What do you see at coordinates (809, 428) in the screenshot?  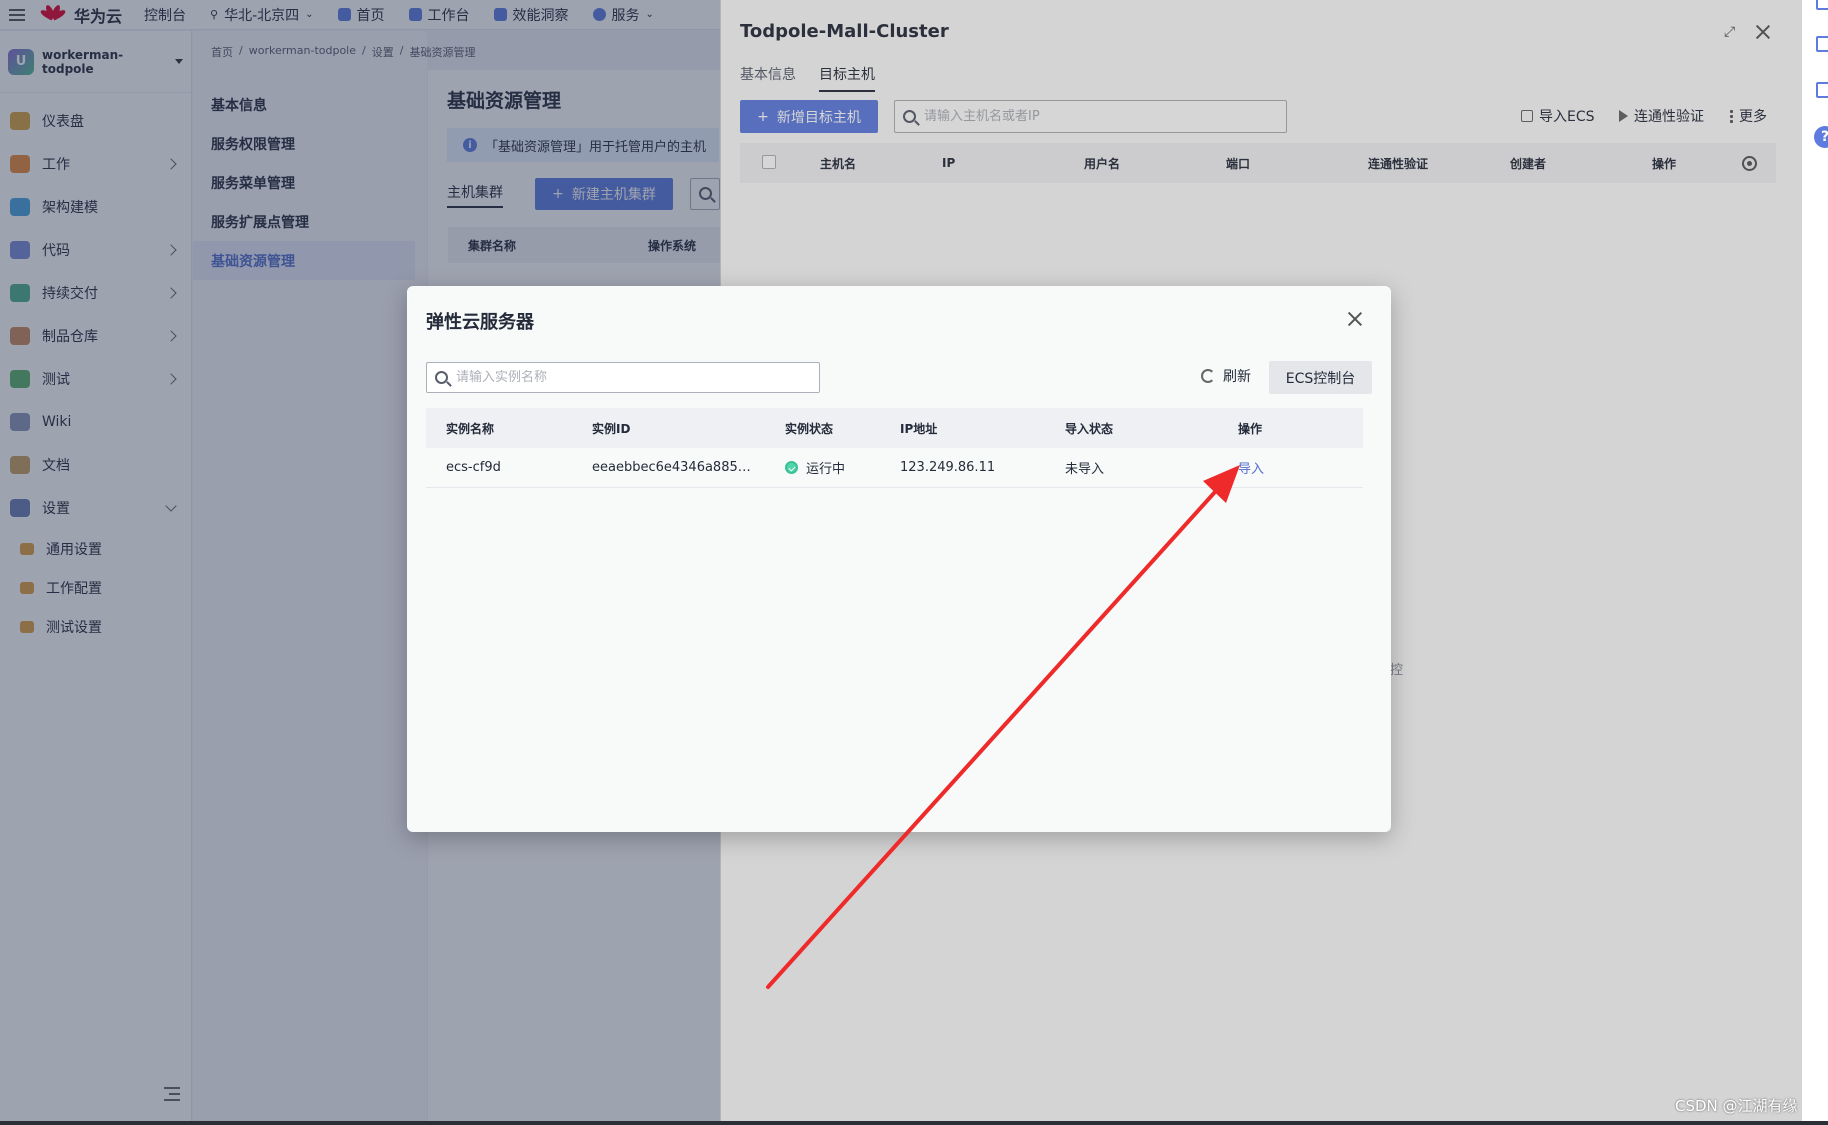 I see `column-header: 实例状态` at bounding box center [809, 428].